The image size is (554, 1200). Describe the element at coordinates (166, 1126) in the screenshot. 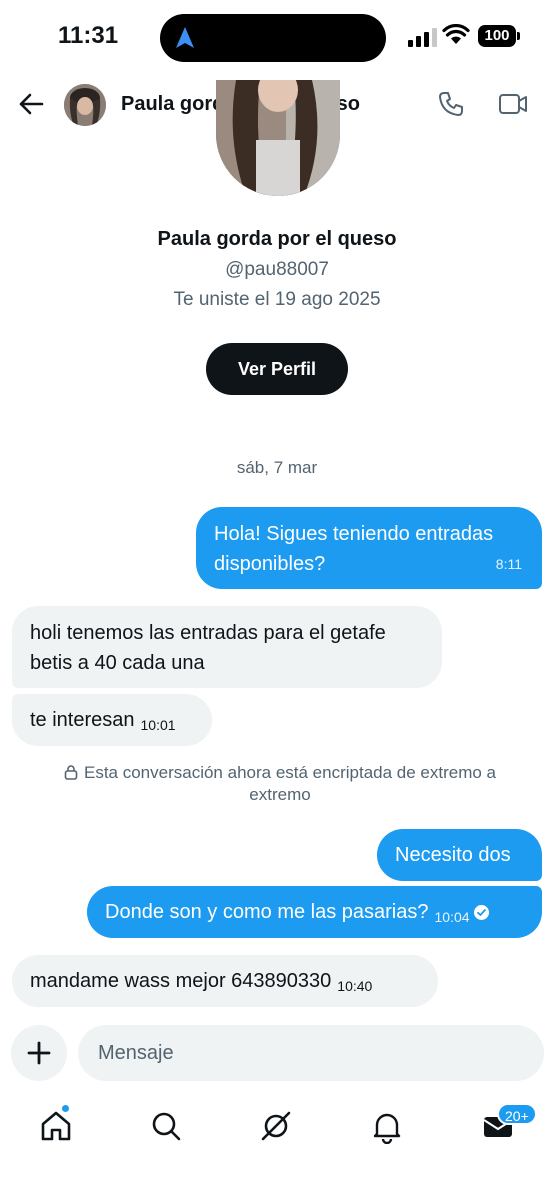

I see `search-icon` at that location.